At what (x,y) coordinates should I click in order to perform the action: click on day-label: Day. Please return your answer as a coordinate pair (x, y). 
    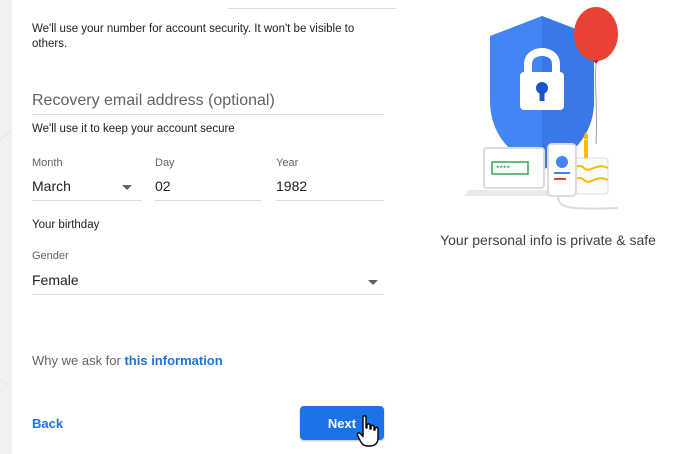
    Looking at the image, I should click on (165, 163).